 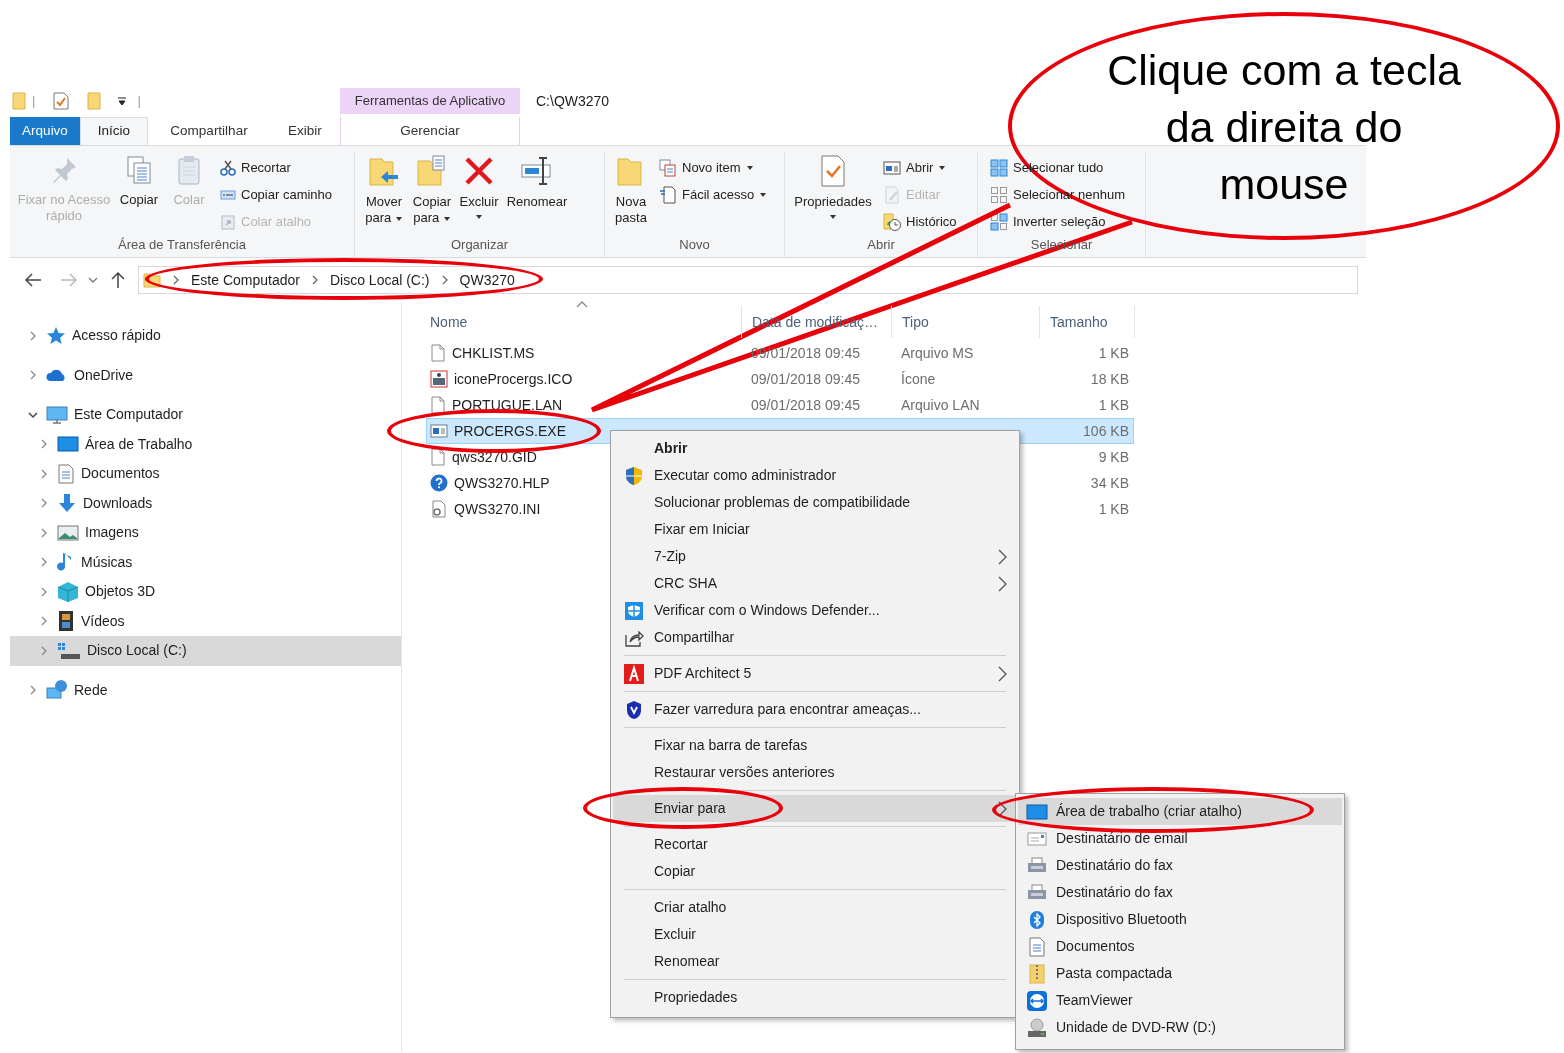 What do you see at coordinates (497, 509) in the screenshot?
I see `file-name: QWS3270.INI` at bounding box center [497, 509].